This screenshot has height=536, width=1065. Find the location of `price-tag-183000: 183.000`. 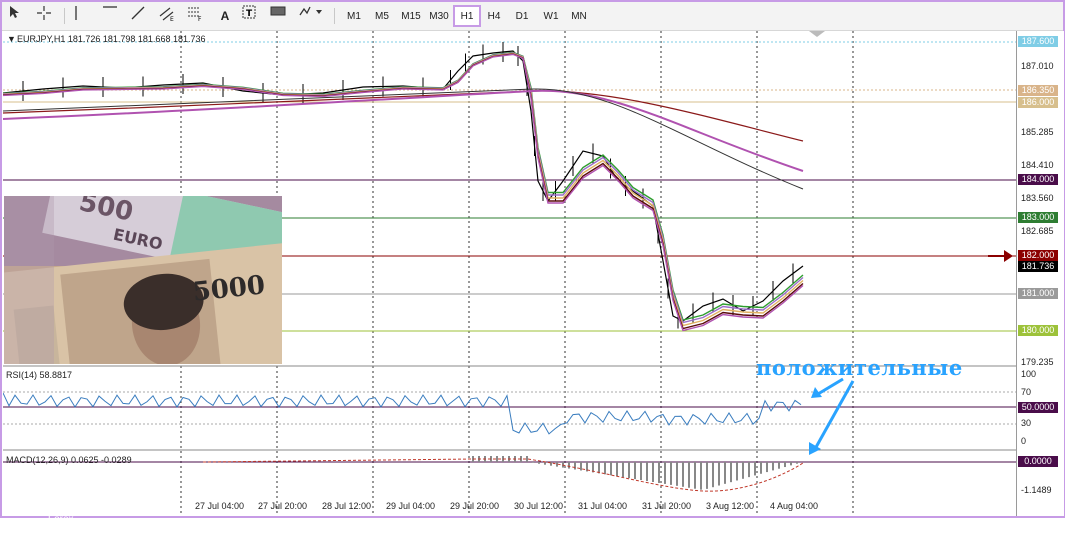

price-tag-183000: 183.000 is located at coordinates (1038, 217).